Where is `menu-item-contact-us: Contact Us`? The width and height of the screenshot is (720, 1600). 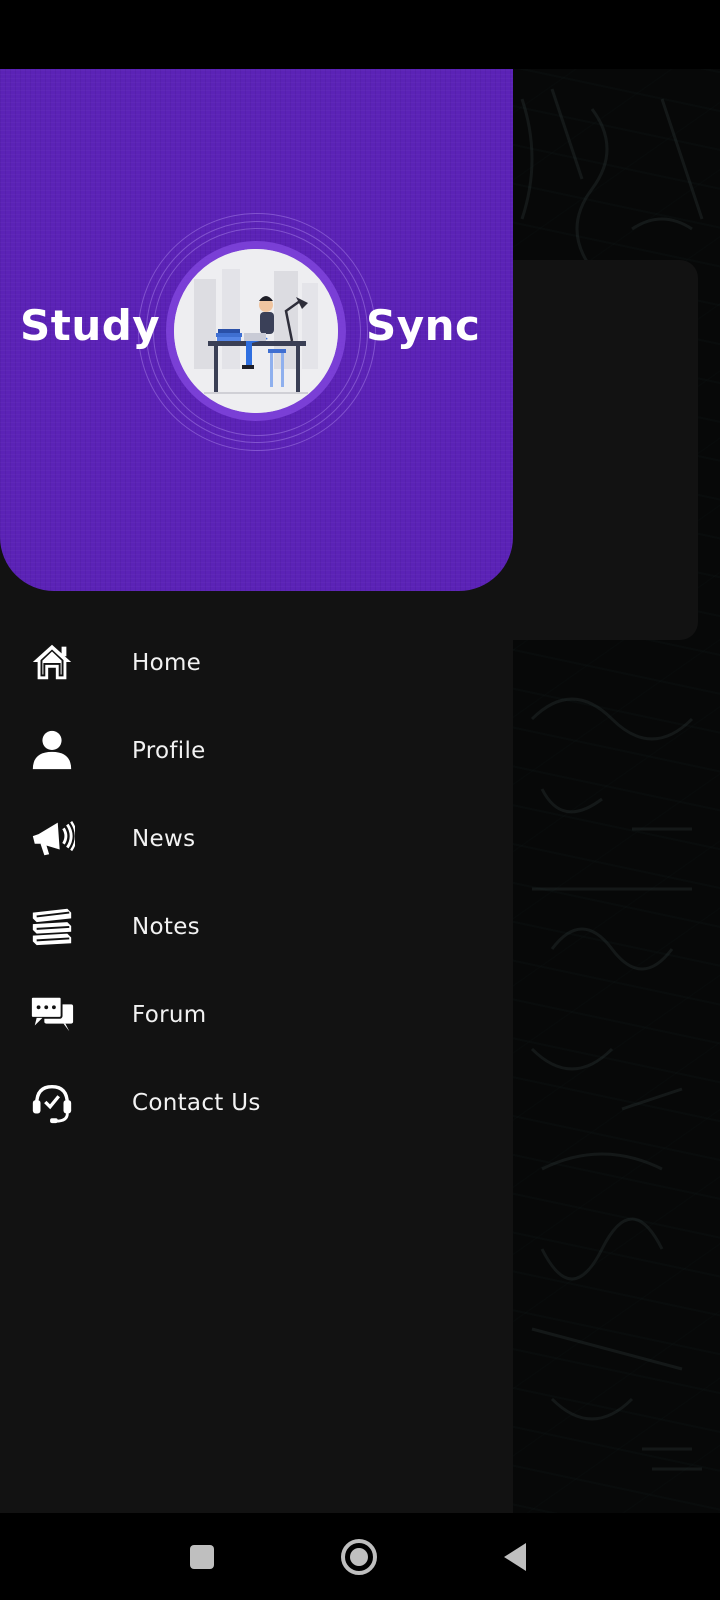
menu-item-contact-us: Contact Us is located at coordinates (256, 1103).